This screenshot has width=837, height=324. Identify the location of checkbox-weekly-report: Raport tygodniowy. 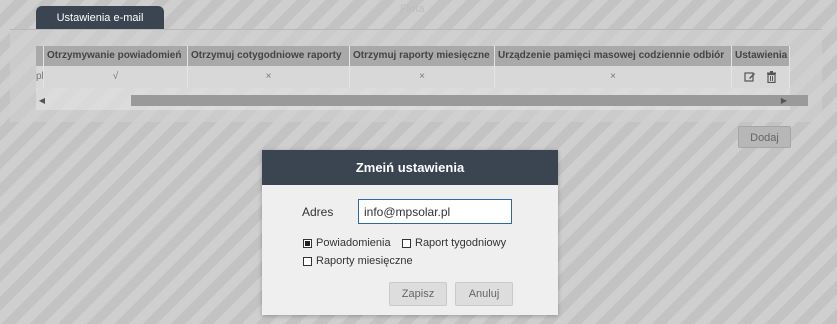
(454, 243).